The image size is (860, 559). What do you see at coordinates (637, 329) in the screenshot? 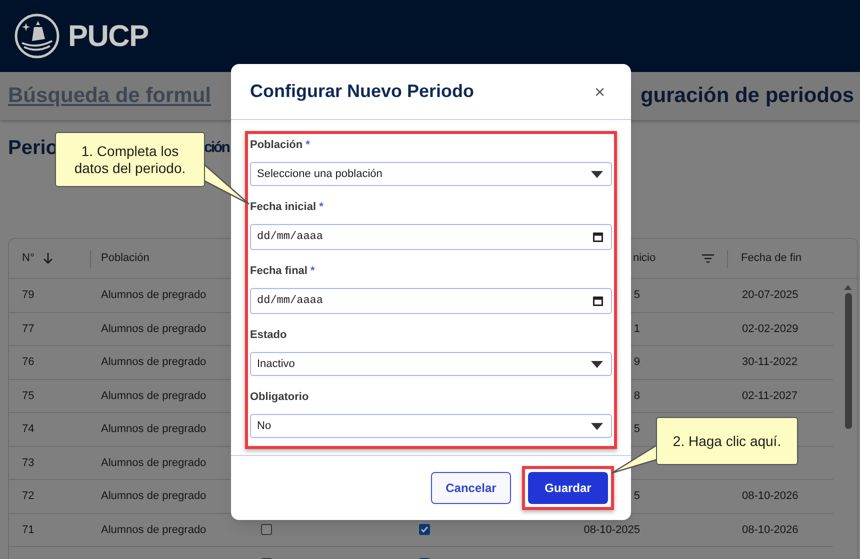
I see `table-cell-text: 1` at bounding box center [637, 329].